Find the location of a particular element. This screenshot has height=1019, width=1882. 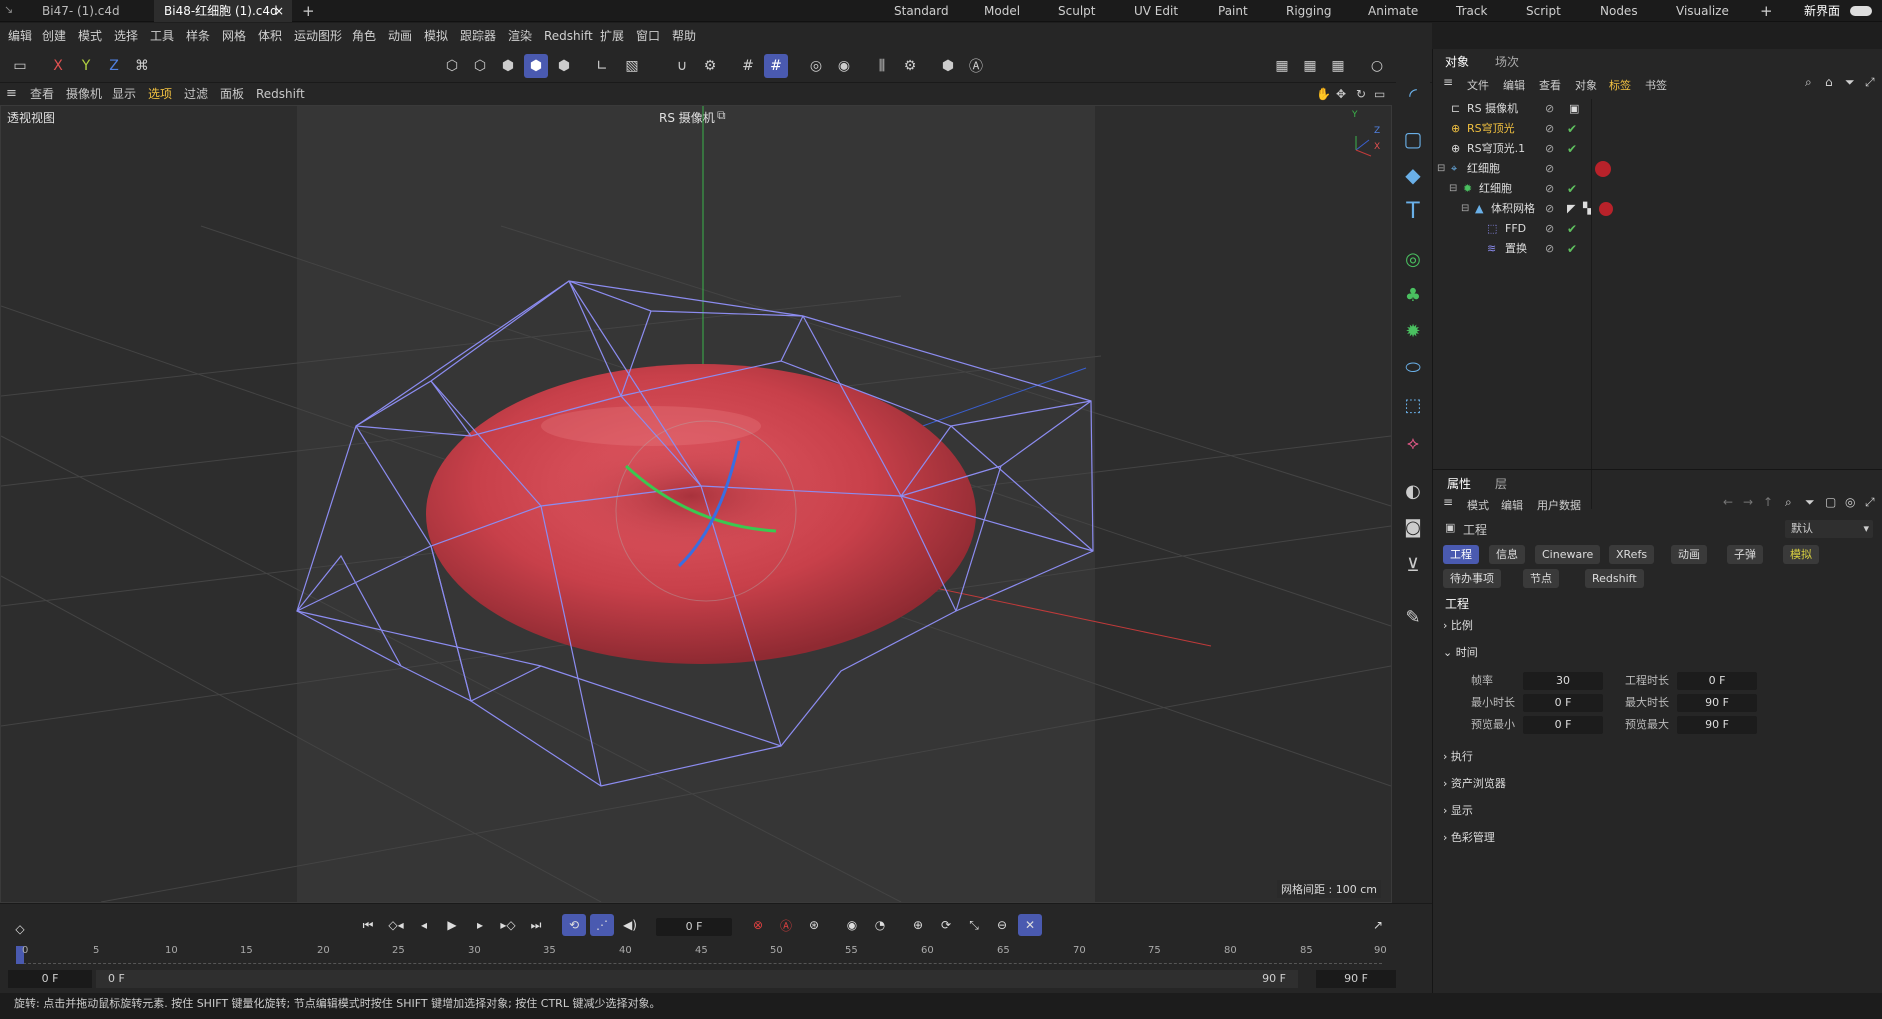

menu-item: 样条 is located at coordinates (198, 36).